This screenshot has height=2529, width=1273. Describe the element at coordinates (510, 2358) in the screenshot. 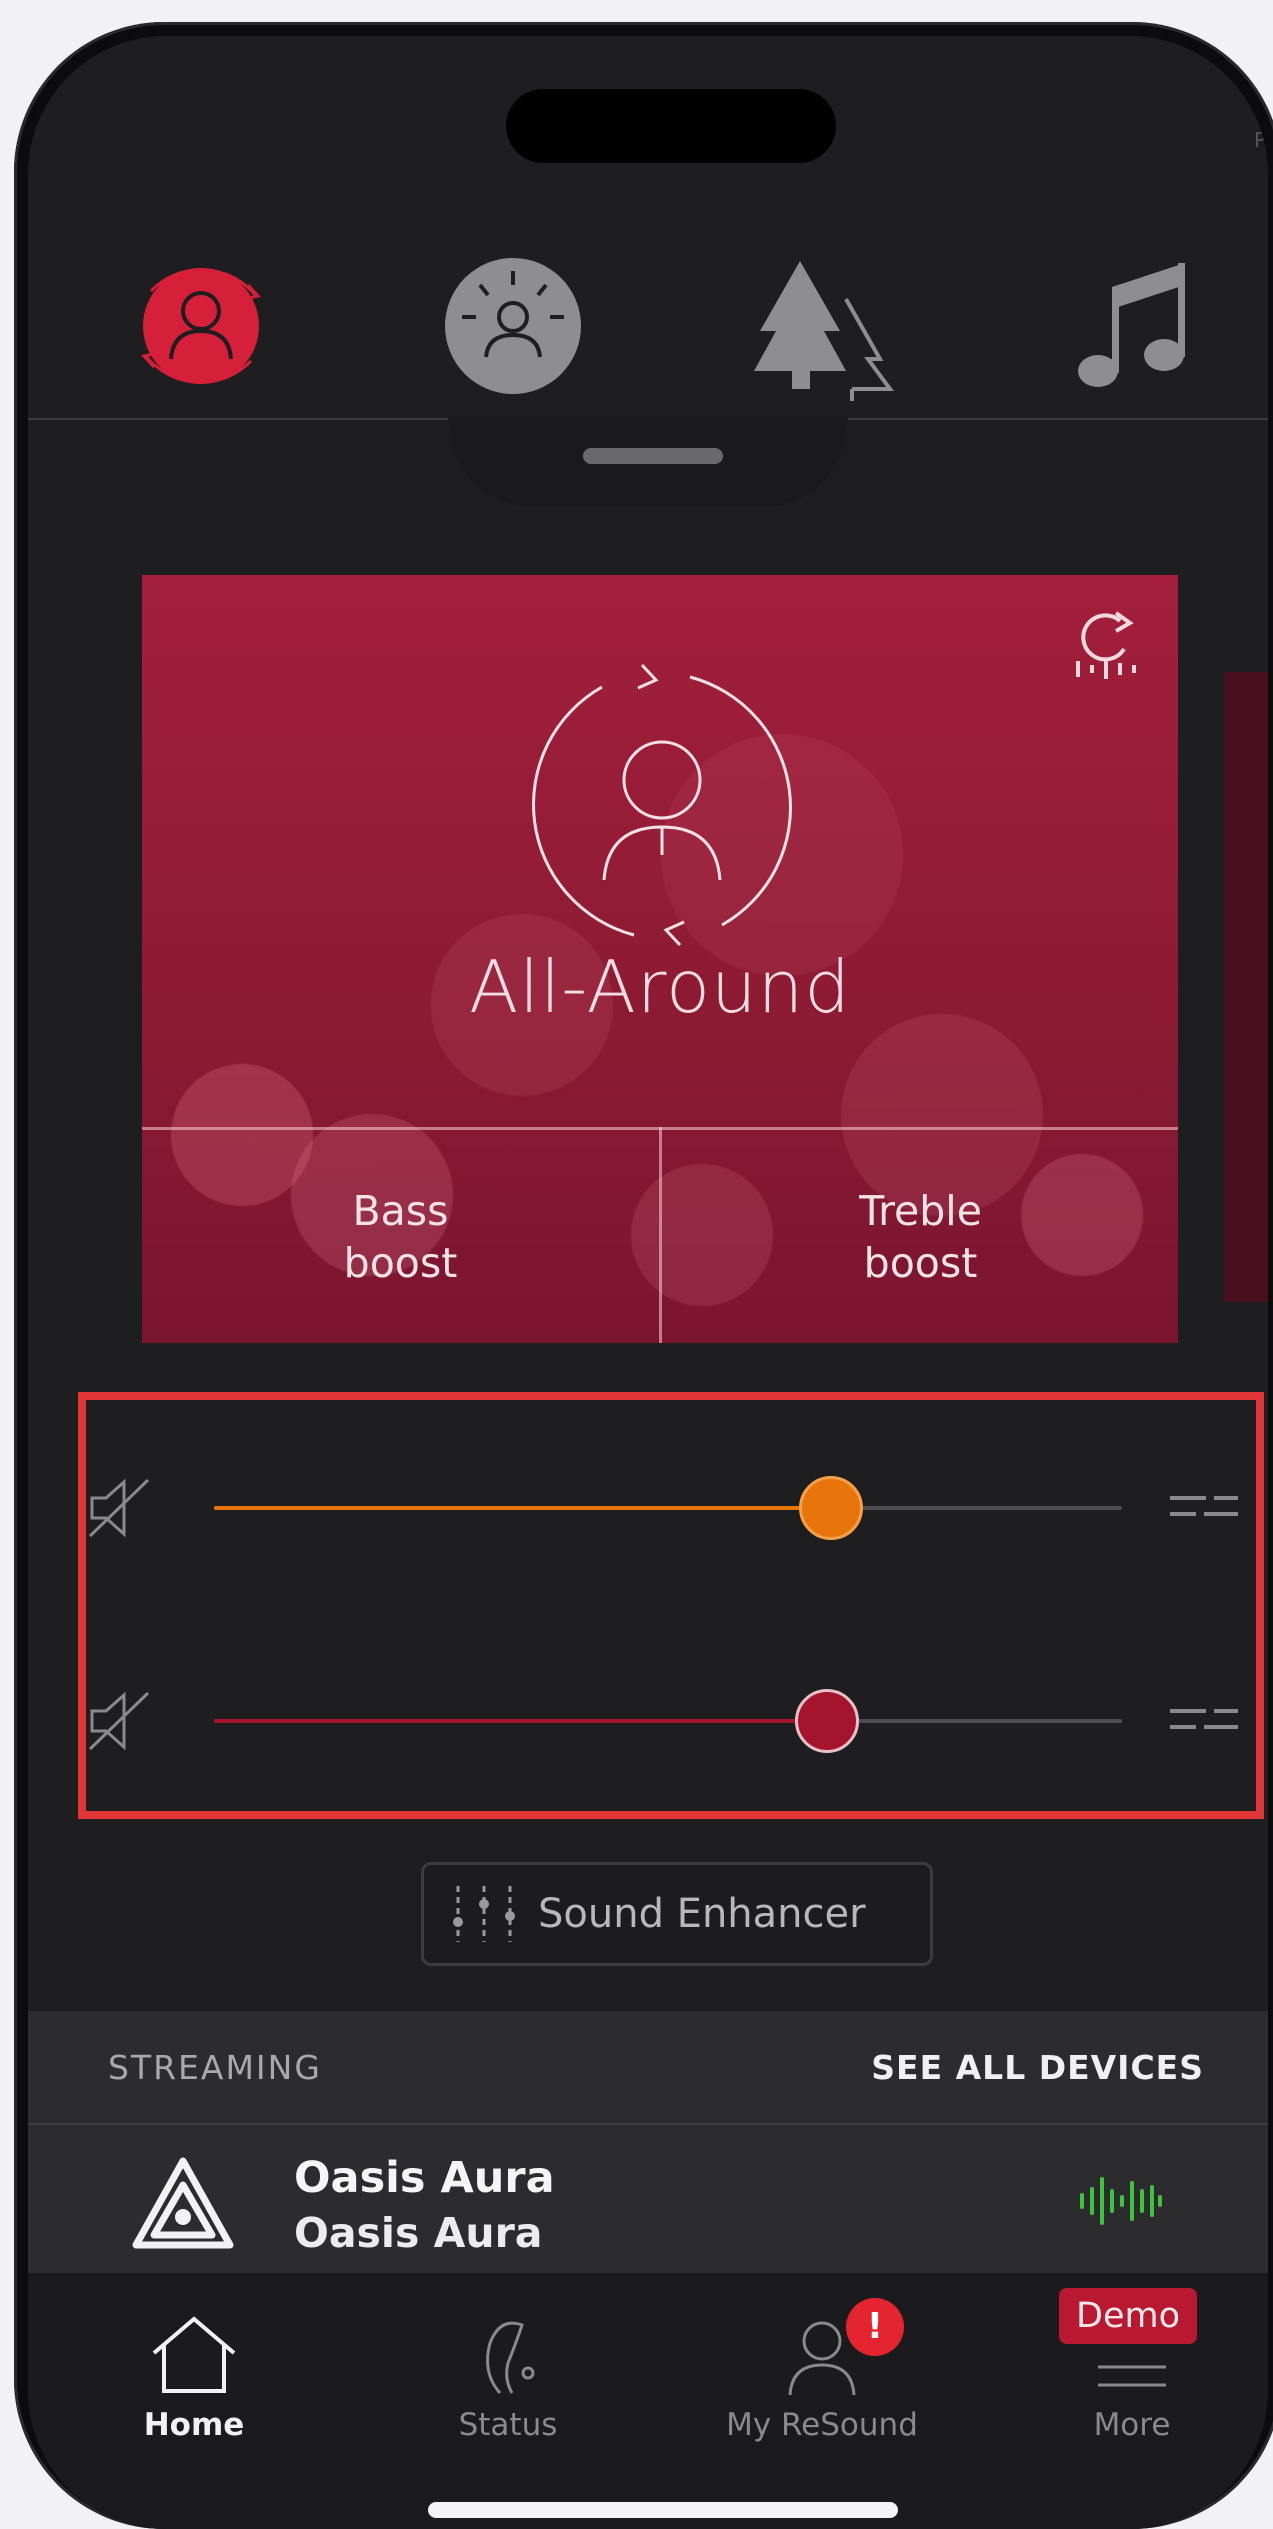

I see `hearing-aid-icon` at that location.